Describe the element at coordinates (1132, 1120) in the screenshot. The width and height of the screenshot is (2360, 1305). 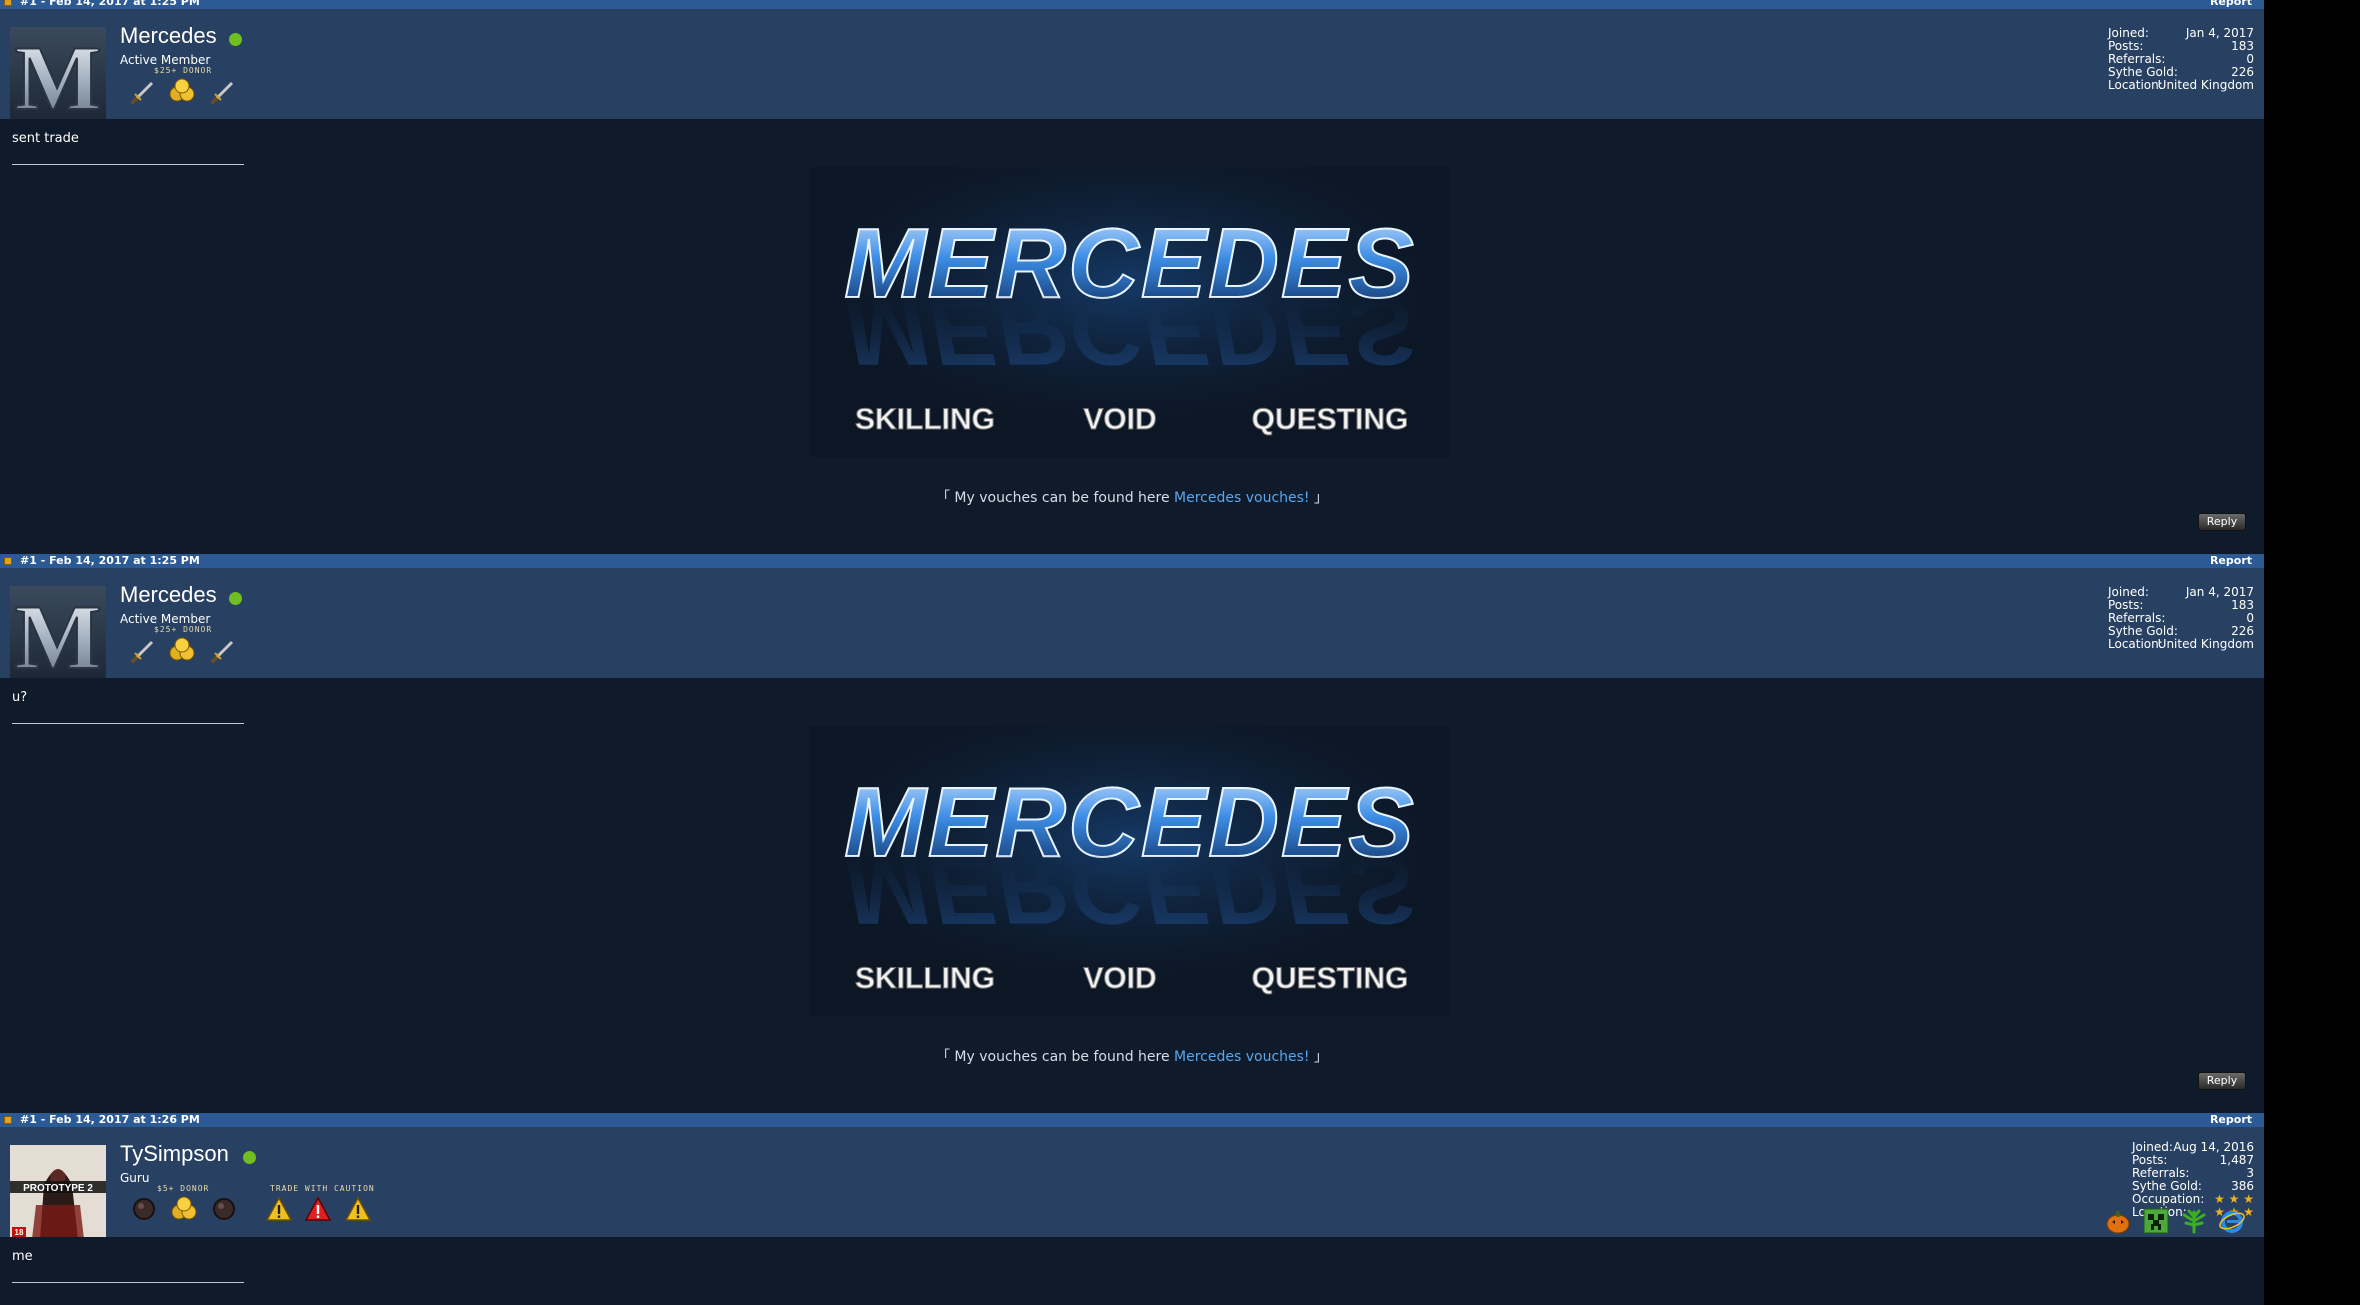
I see `post-header: #1 - Feb 14, 2017 at 1:26 PM Report` at that location.